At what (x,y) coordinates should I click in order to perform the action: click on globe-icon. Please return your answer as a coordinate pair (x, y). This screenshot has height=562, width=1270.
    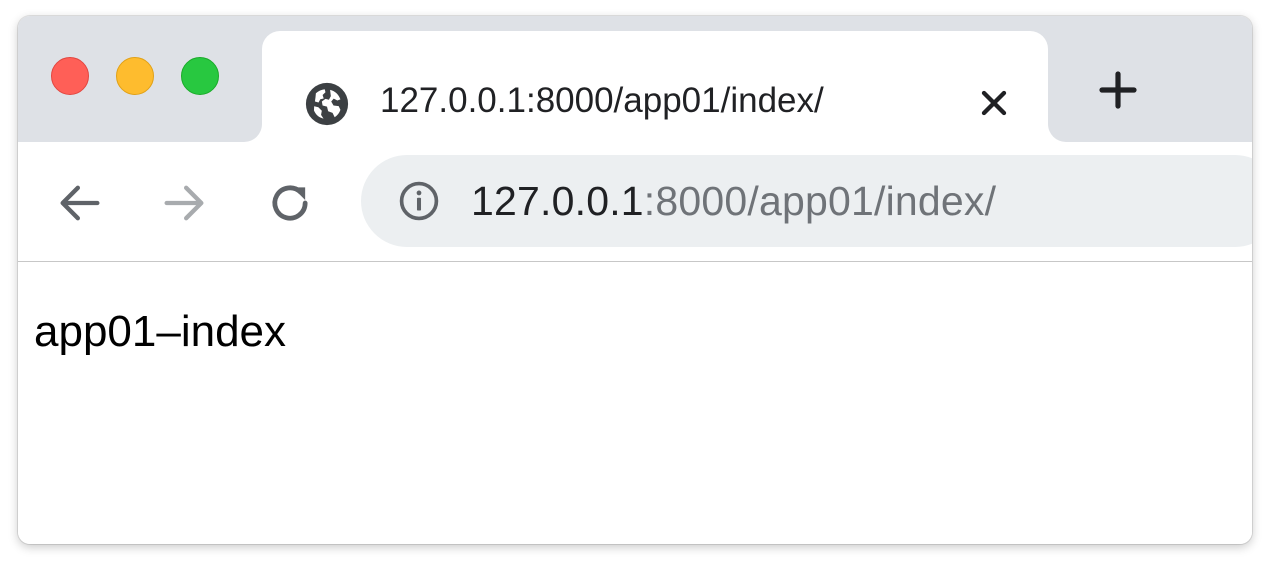
    Looking at the image, I should click on (327, 104).